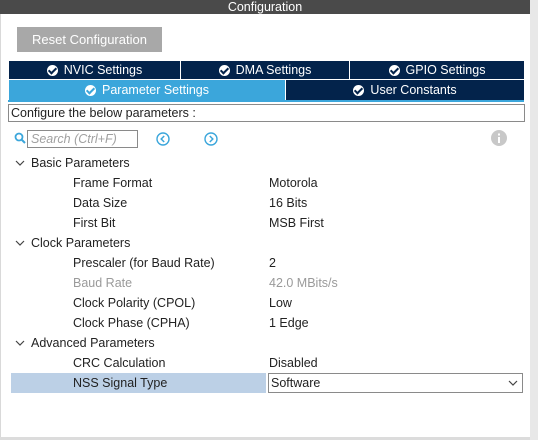 The image size is (538, 440). Describe the element at coordinates (266, 363) in the screenshot. I see `param-row-crc-calculation: CRC Calculation Disabled` at that location.